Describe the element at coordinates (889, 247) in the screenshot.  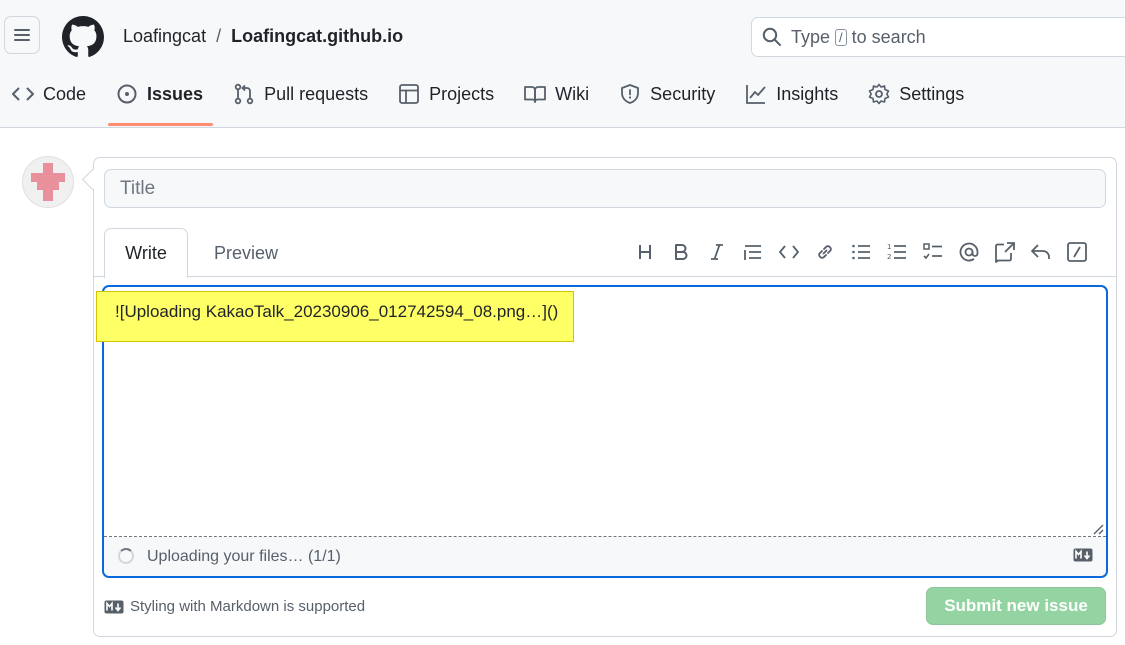
I see `svg-text: 1` at that location.